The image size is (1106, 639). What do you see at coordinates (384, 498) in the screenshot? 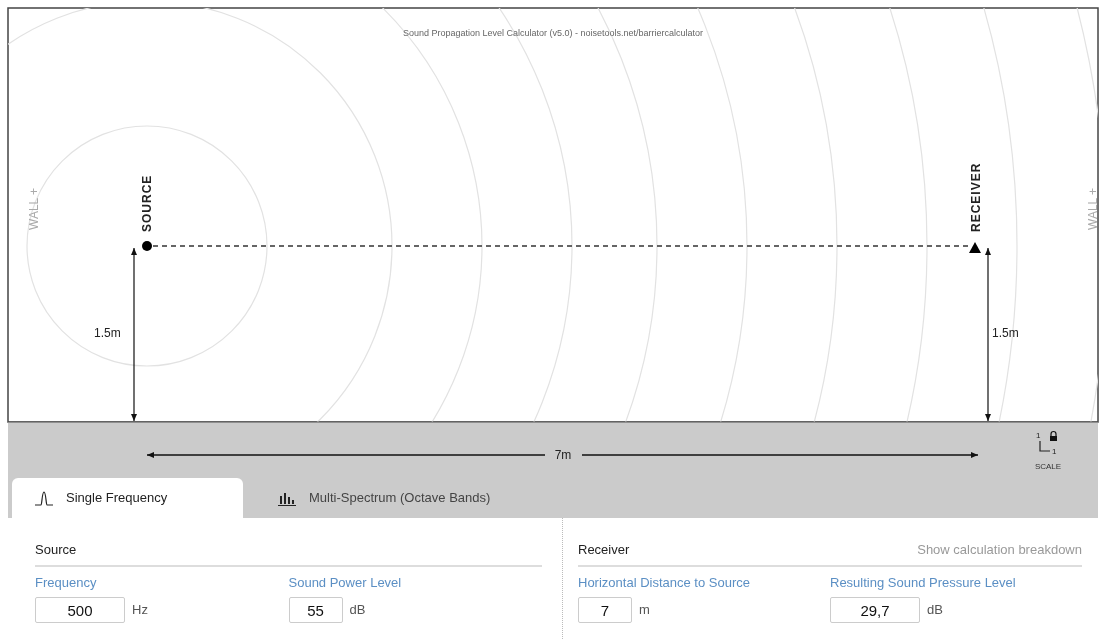
I see `mode-tab: Multi-Spectrum (Octave Bands)` at bounding box center [384, 498].